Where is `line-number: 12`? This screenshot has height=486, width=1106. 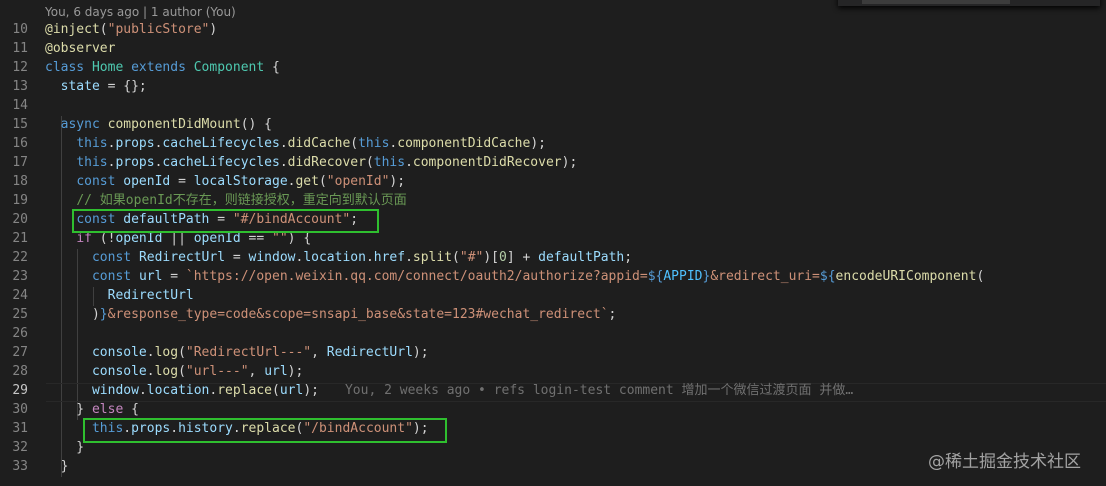
line-number: 12 is located at coordinates (20, 67).